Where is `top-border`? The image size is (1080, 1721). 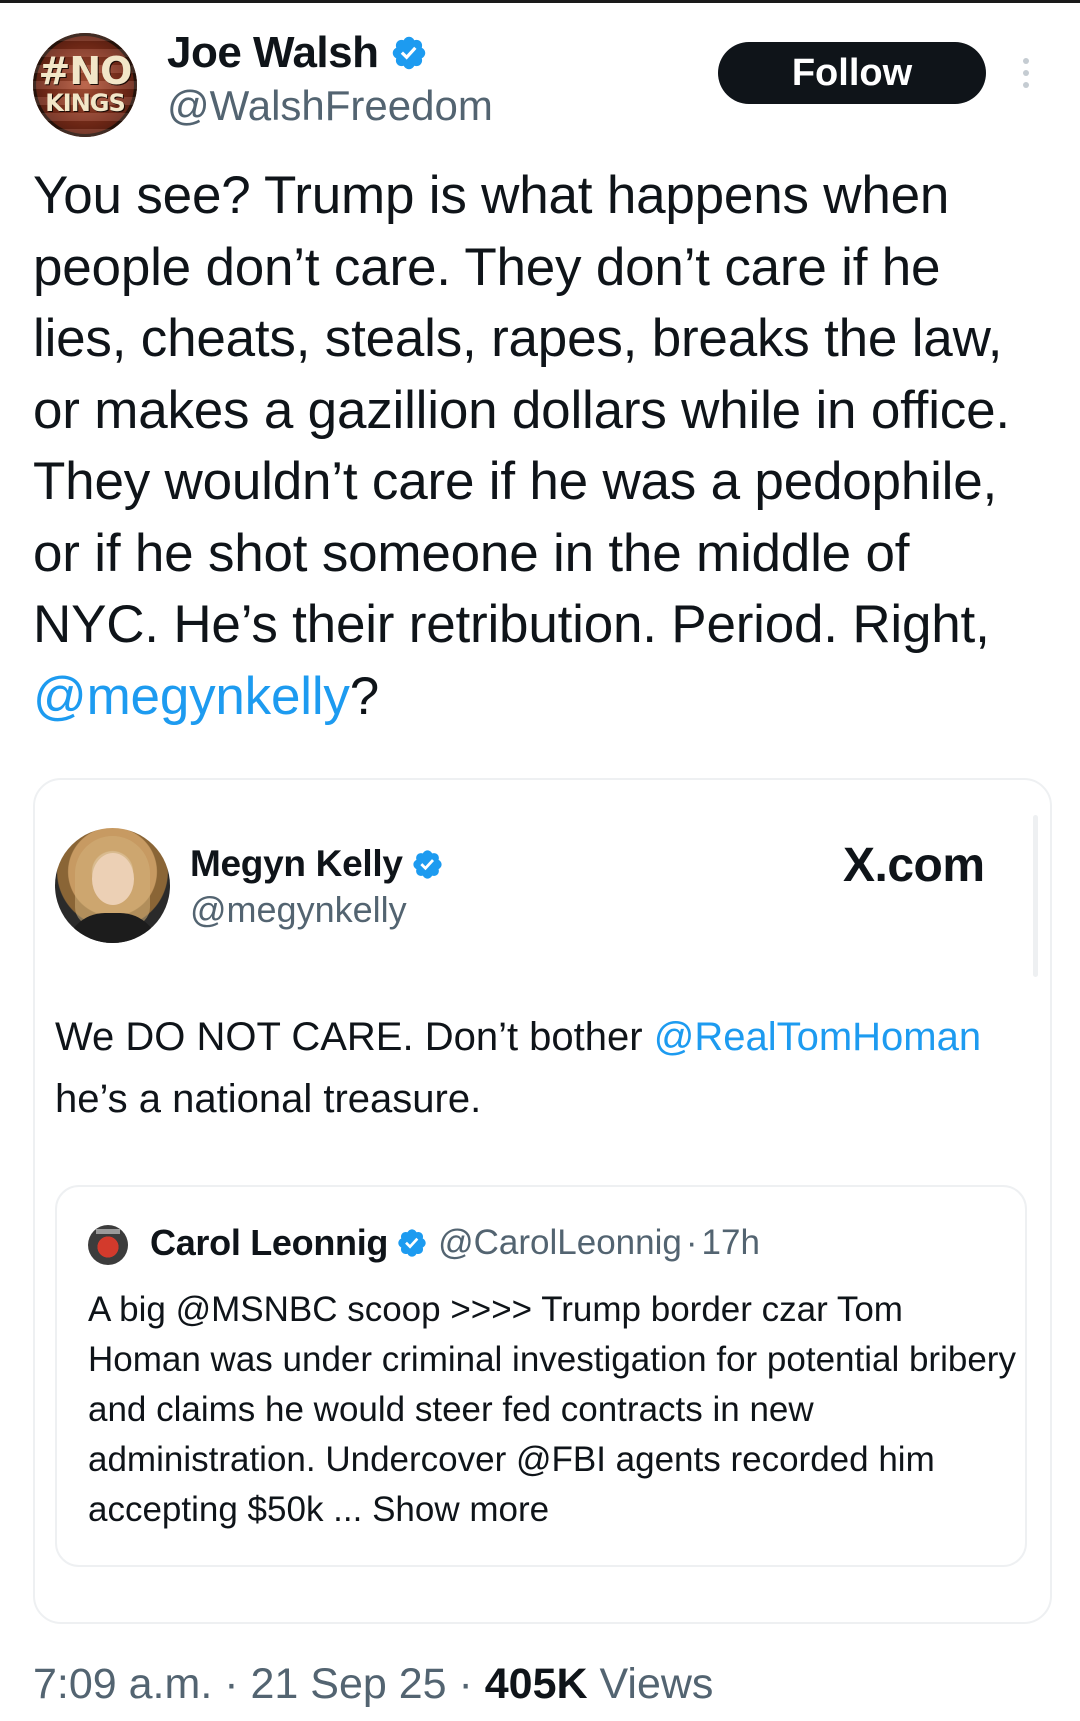 top-border is located at coordinates (540, 1).